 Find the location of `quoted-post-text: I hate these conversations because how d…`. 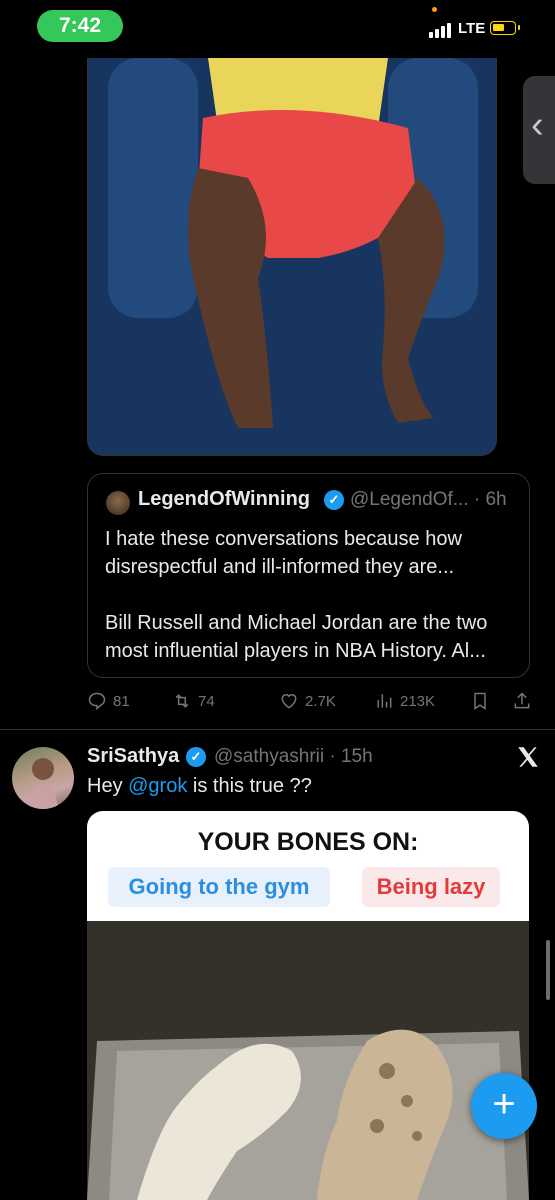

quoted-post-text: I hate these conversations because how d… is located at coordinates (312, 609).